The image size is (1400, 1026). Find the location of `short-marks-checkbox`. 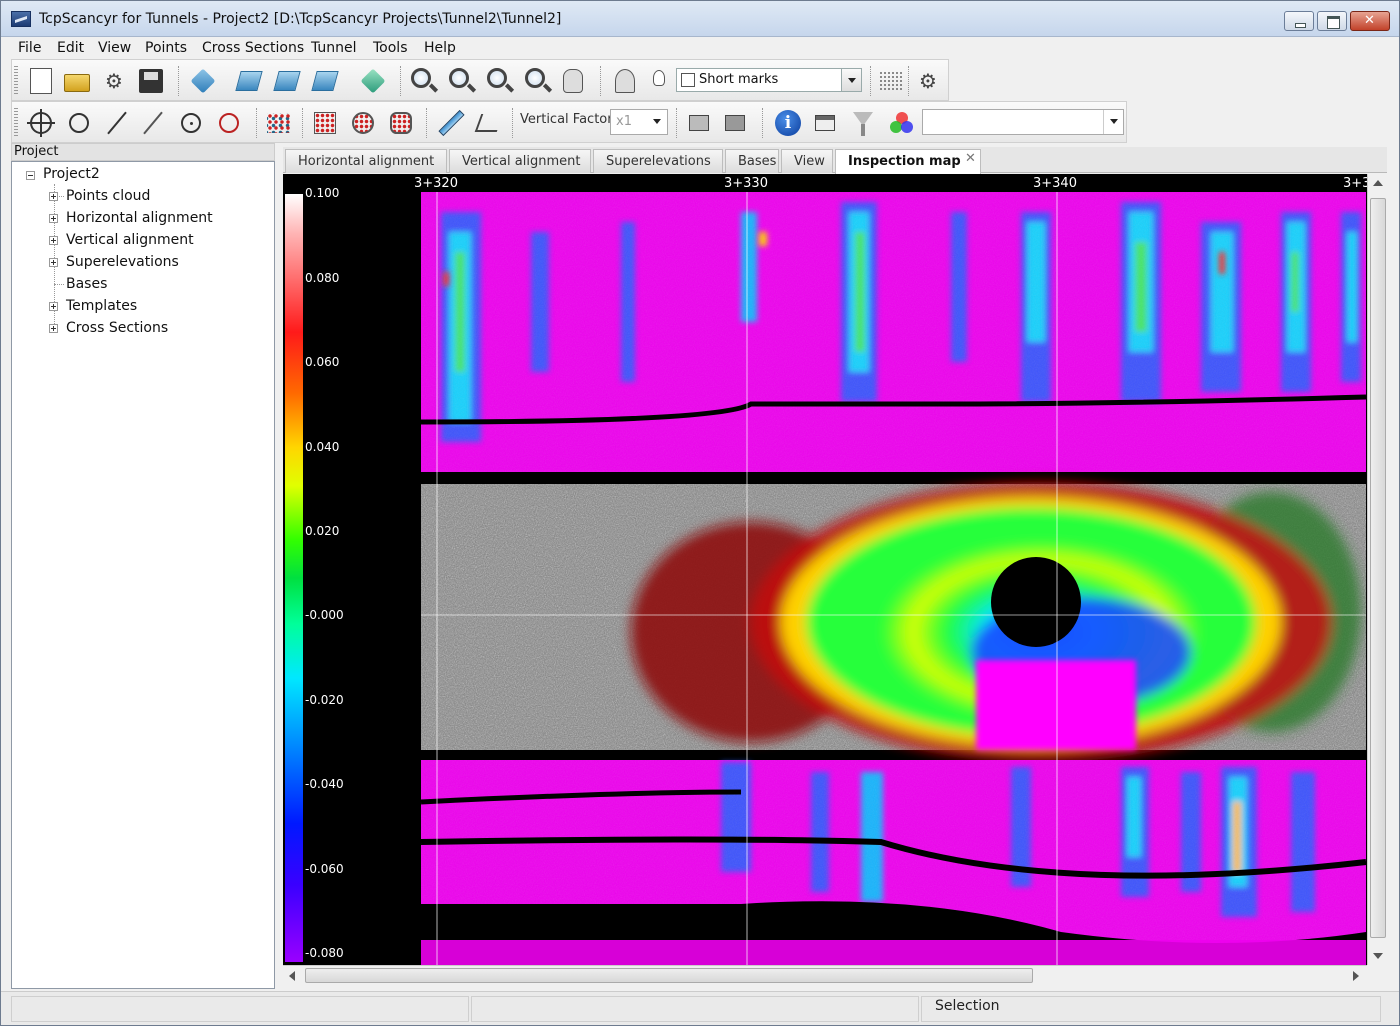

short-marks-checkbox is located at coordinates (688, 80).